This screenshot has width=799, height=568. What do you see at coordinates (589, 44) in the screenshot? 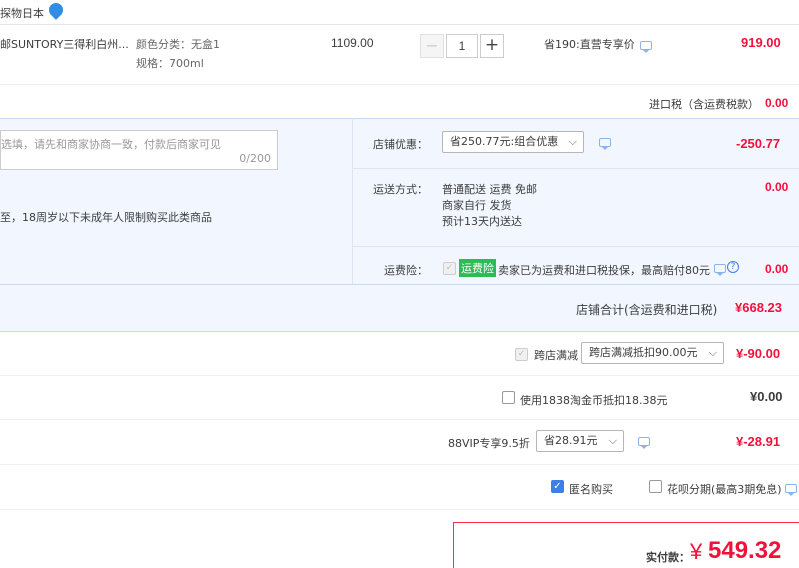
I see `item-promo-label: 省190:直营专享价` at bounding box center [589, 44].